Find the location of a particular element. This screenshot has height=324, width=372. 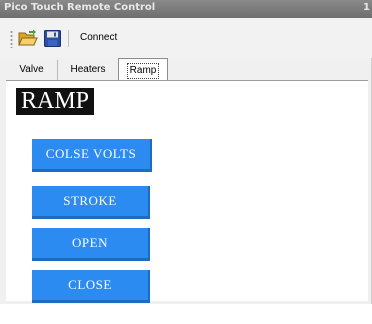

save-button is located at coordinates (52, 38).